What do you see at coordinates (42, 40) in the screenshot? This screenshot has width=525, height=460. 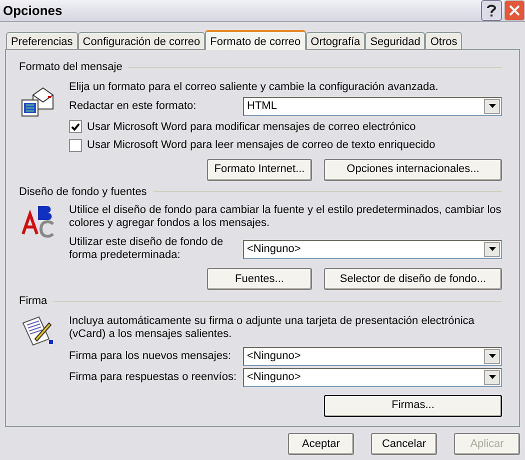 I see `tab: Preferencias` at bounding box center [42, 40].